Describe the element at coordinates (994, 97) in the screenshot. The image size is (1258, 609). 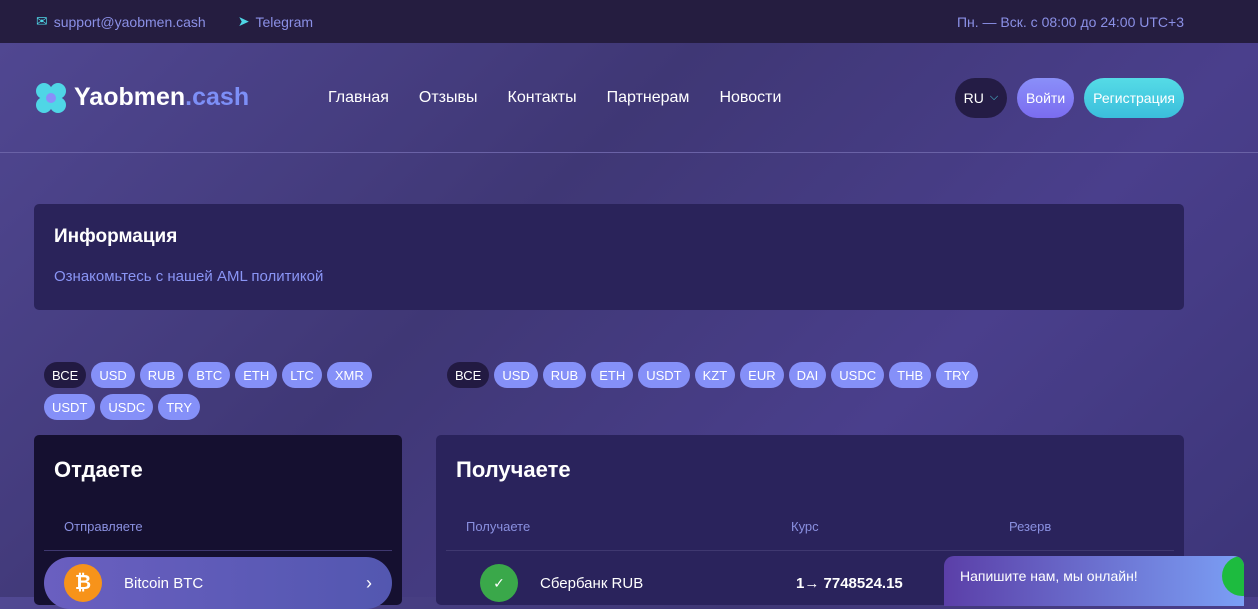
I see `chevron-down-icon: ⌵` at that location.